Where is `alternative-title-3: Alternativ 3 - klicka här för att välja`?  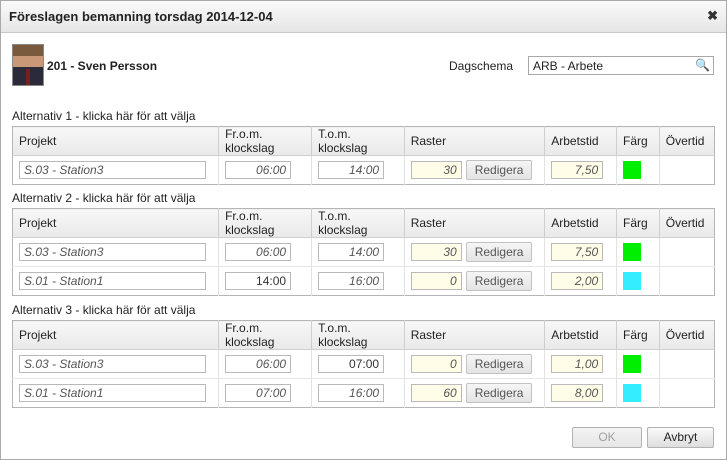
alternative-title-3: Alternativ 3 - klicka här för att välja is located at coordinates (103, 310).